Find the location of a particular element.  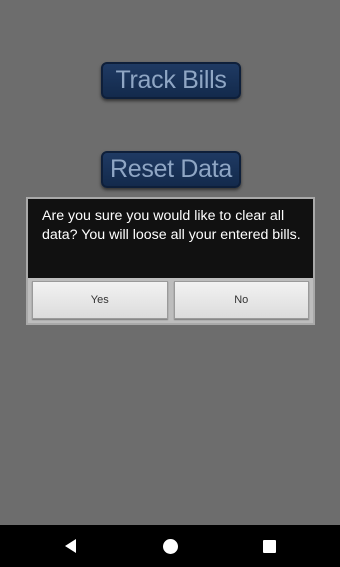

recents-button is located at coordinates (269, 546).